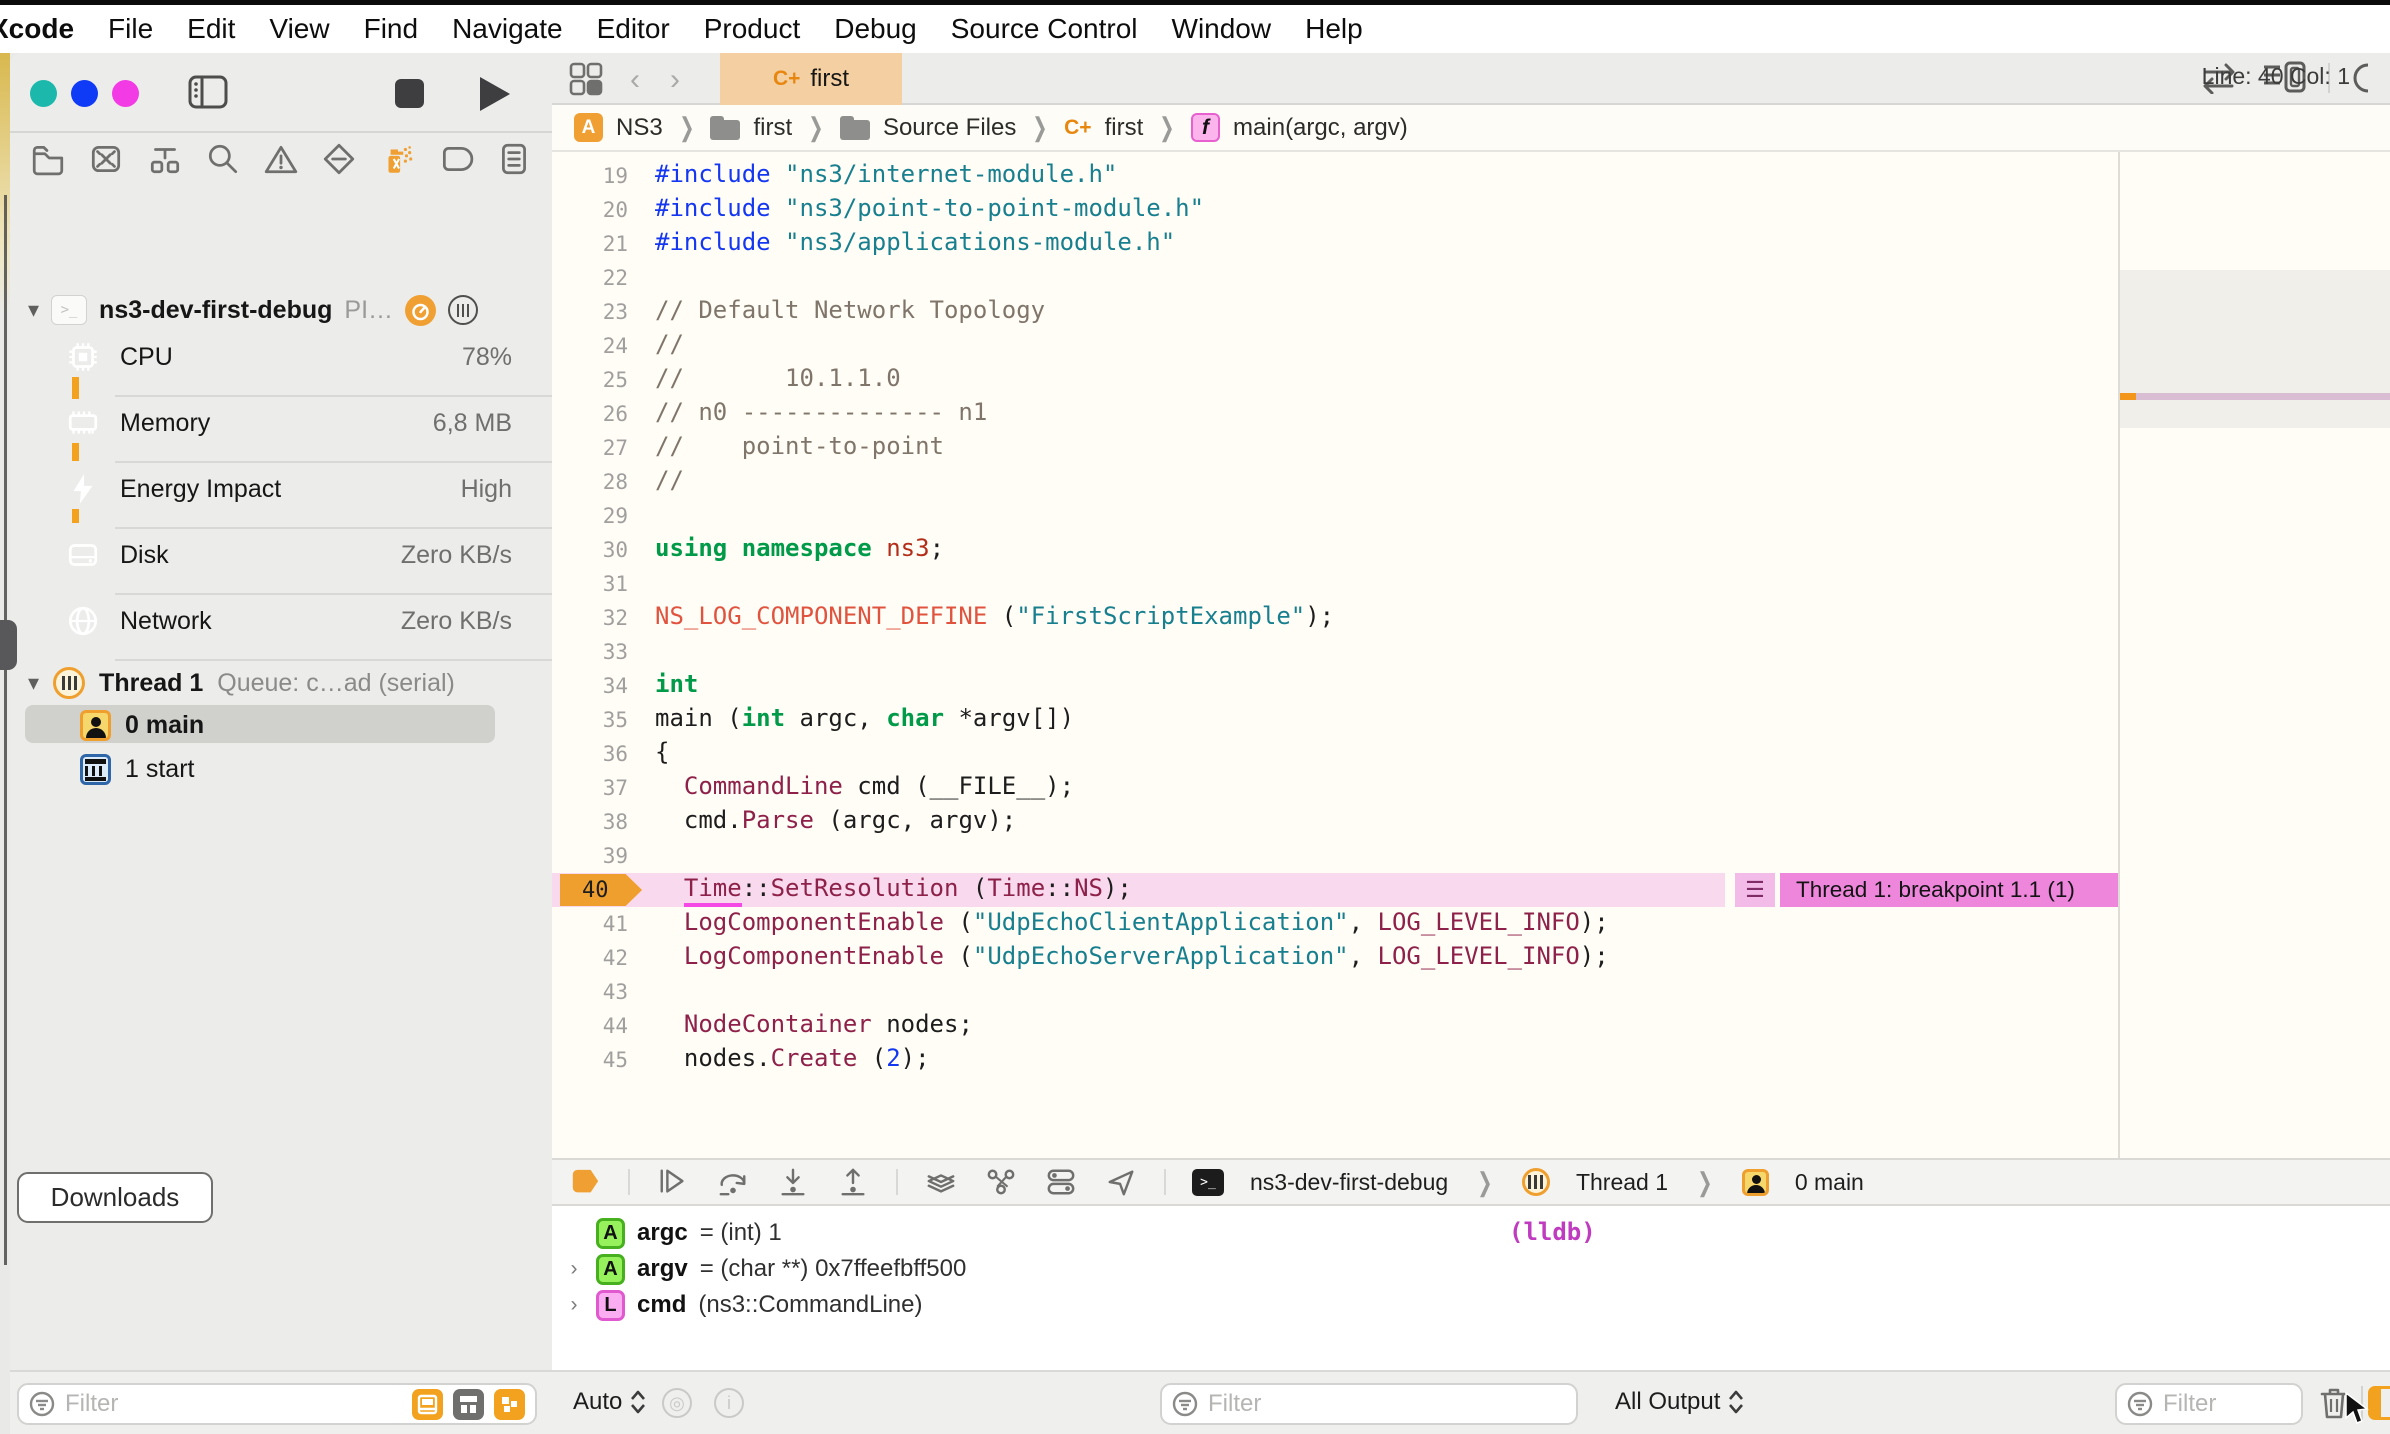  I want to click on debug-jumpbar-item: Thread 1, so click(1622, 1182).